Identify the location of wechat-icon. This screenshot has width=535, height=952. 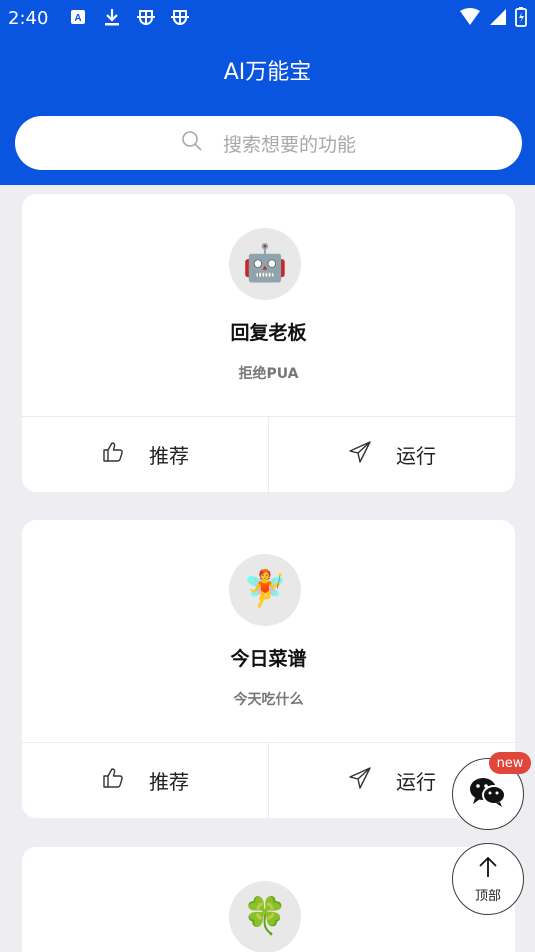
(488, 794).